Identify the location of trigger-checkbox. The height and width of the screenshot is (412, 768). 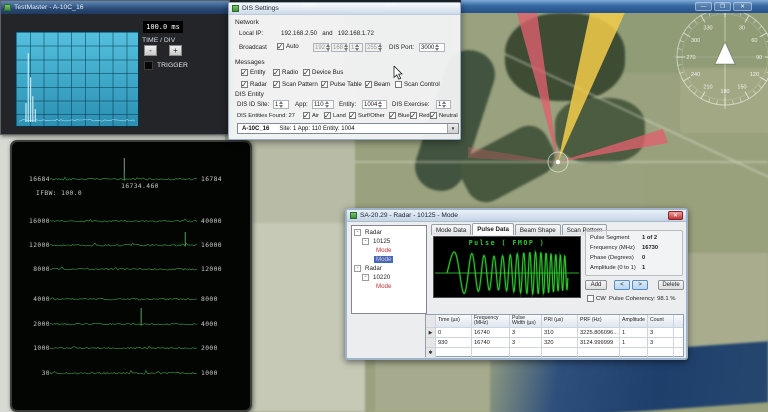
(148, 65).